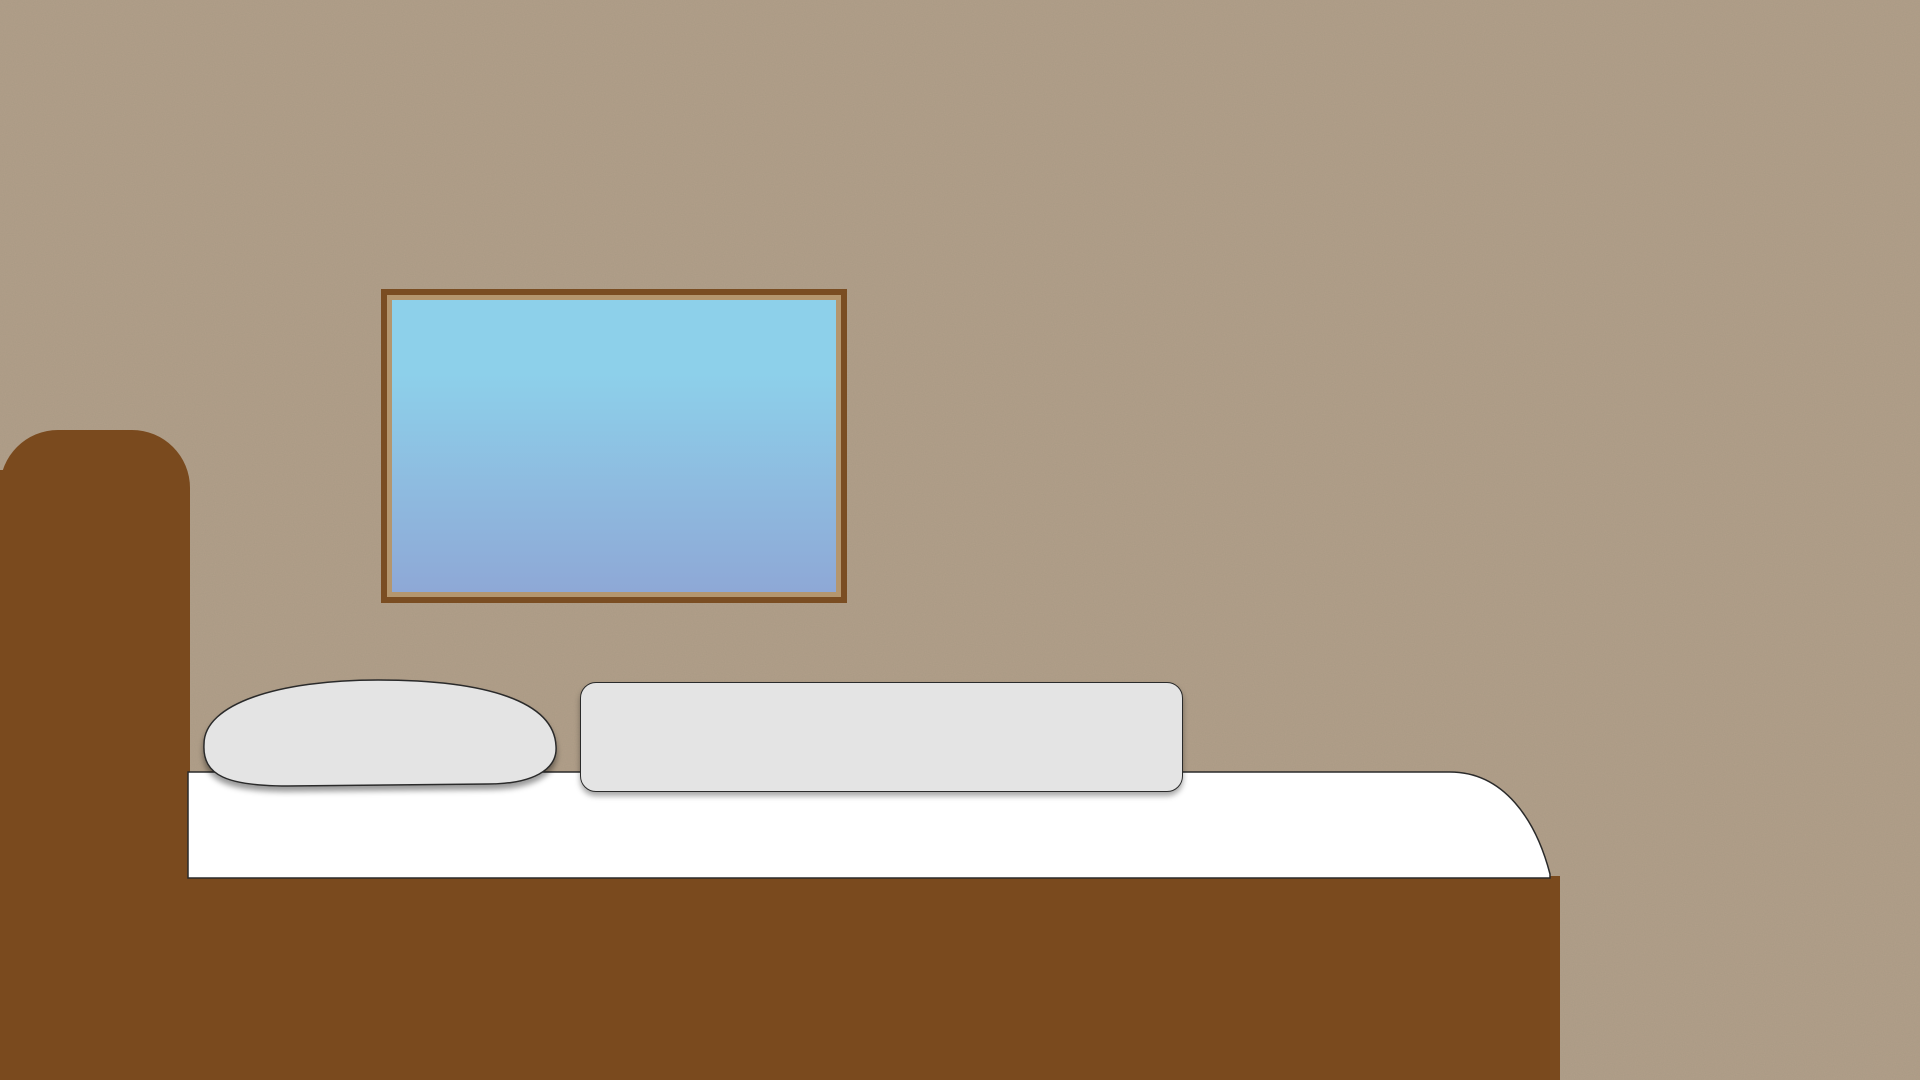 The image size is (1920, 1080). What do you see at coordinates (380, 733) in the screenshot?
I see `pillow` at bounding box center [380, 733].